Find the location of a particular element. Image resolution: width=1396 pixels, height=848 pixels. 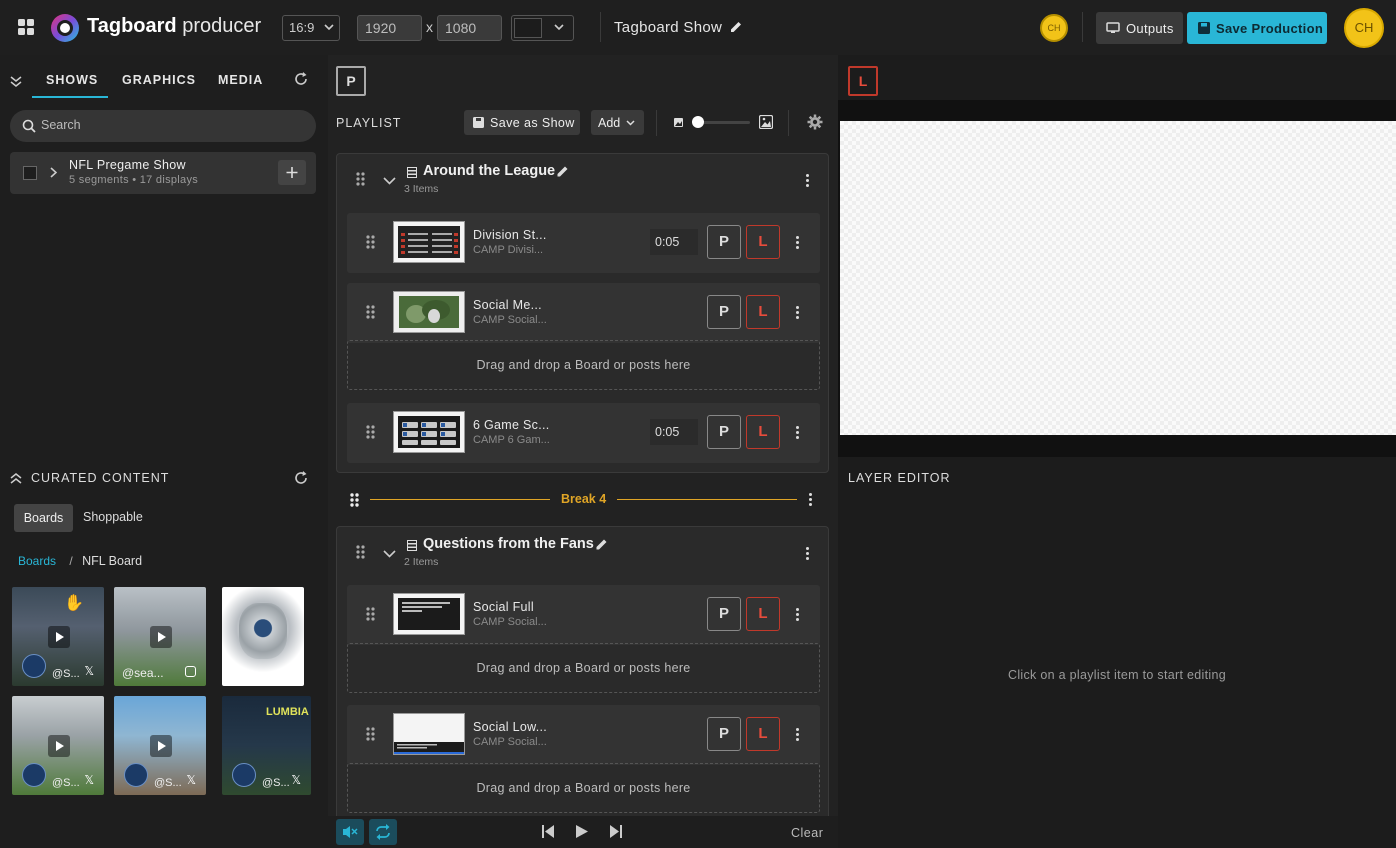

show-checkbox is located at coordinates (30, 173).